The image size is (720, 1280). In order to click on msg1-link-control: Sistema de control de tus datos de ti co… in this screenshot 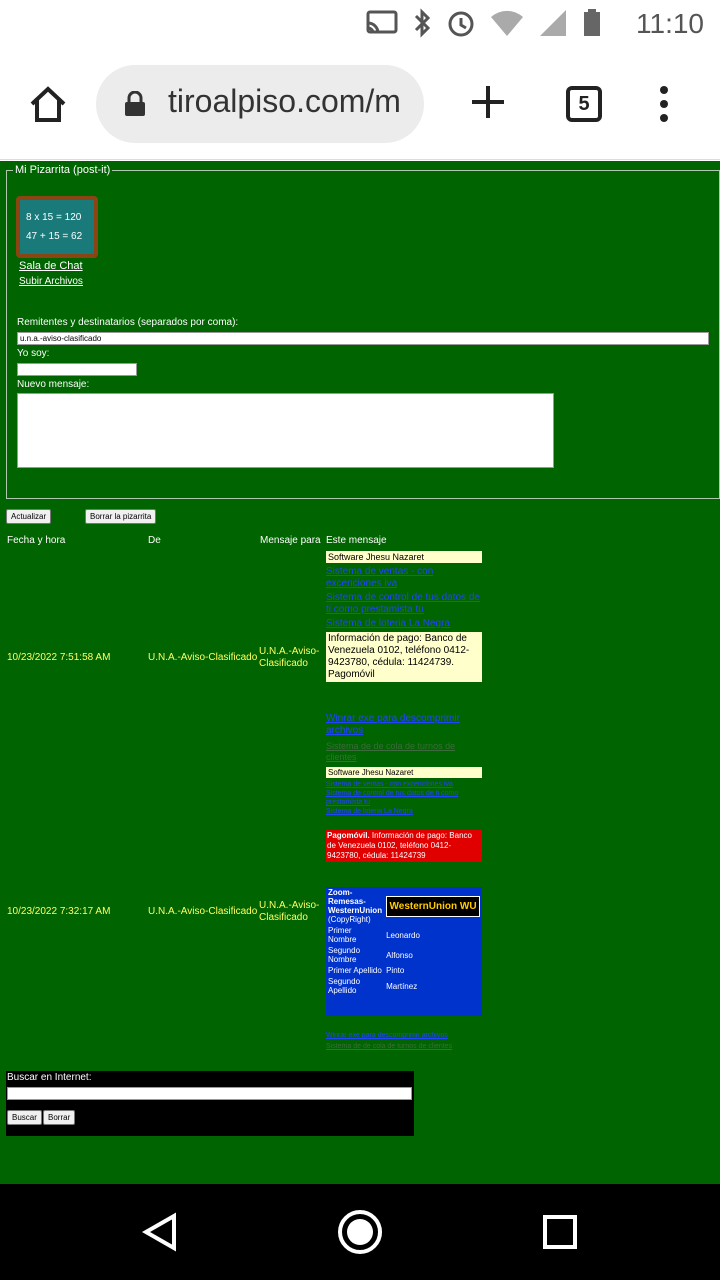, I will do `click(404, 604)`.